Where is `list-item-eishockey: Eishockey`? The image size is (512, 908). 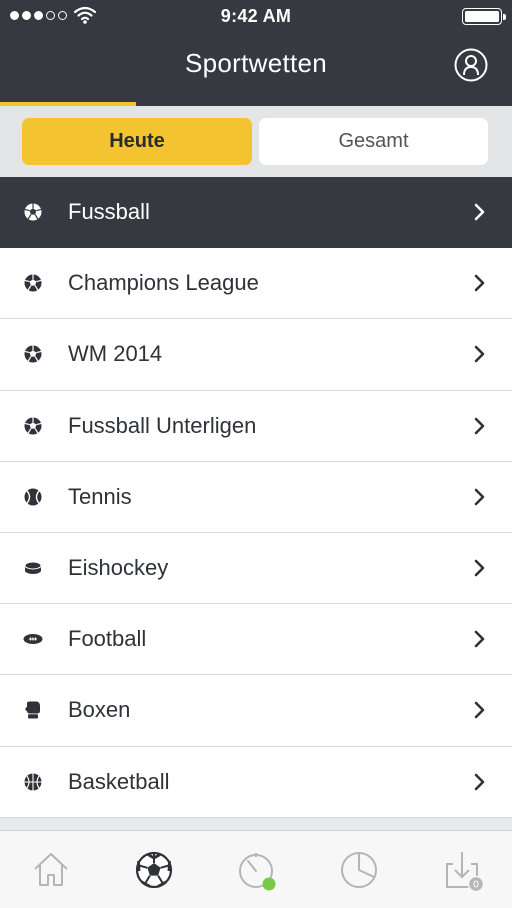 list-item-eishockey: Eishockey is located at coordinates (256, 568).